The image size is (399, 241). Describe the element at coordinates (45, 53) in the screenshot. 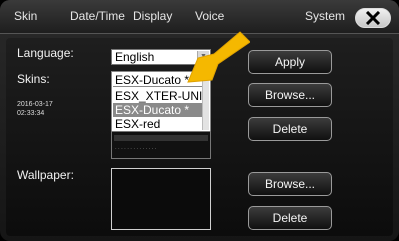

I see `language-label: Language:` at that location.